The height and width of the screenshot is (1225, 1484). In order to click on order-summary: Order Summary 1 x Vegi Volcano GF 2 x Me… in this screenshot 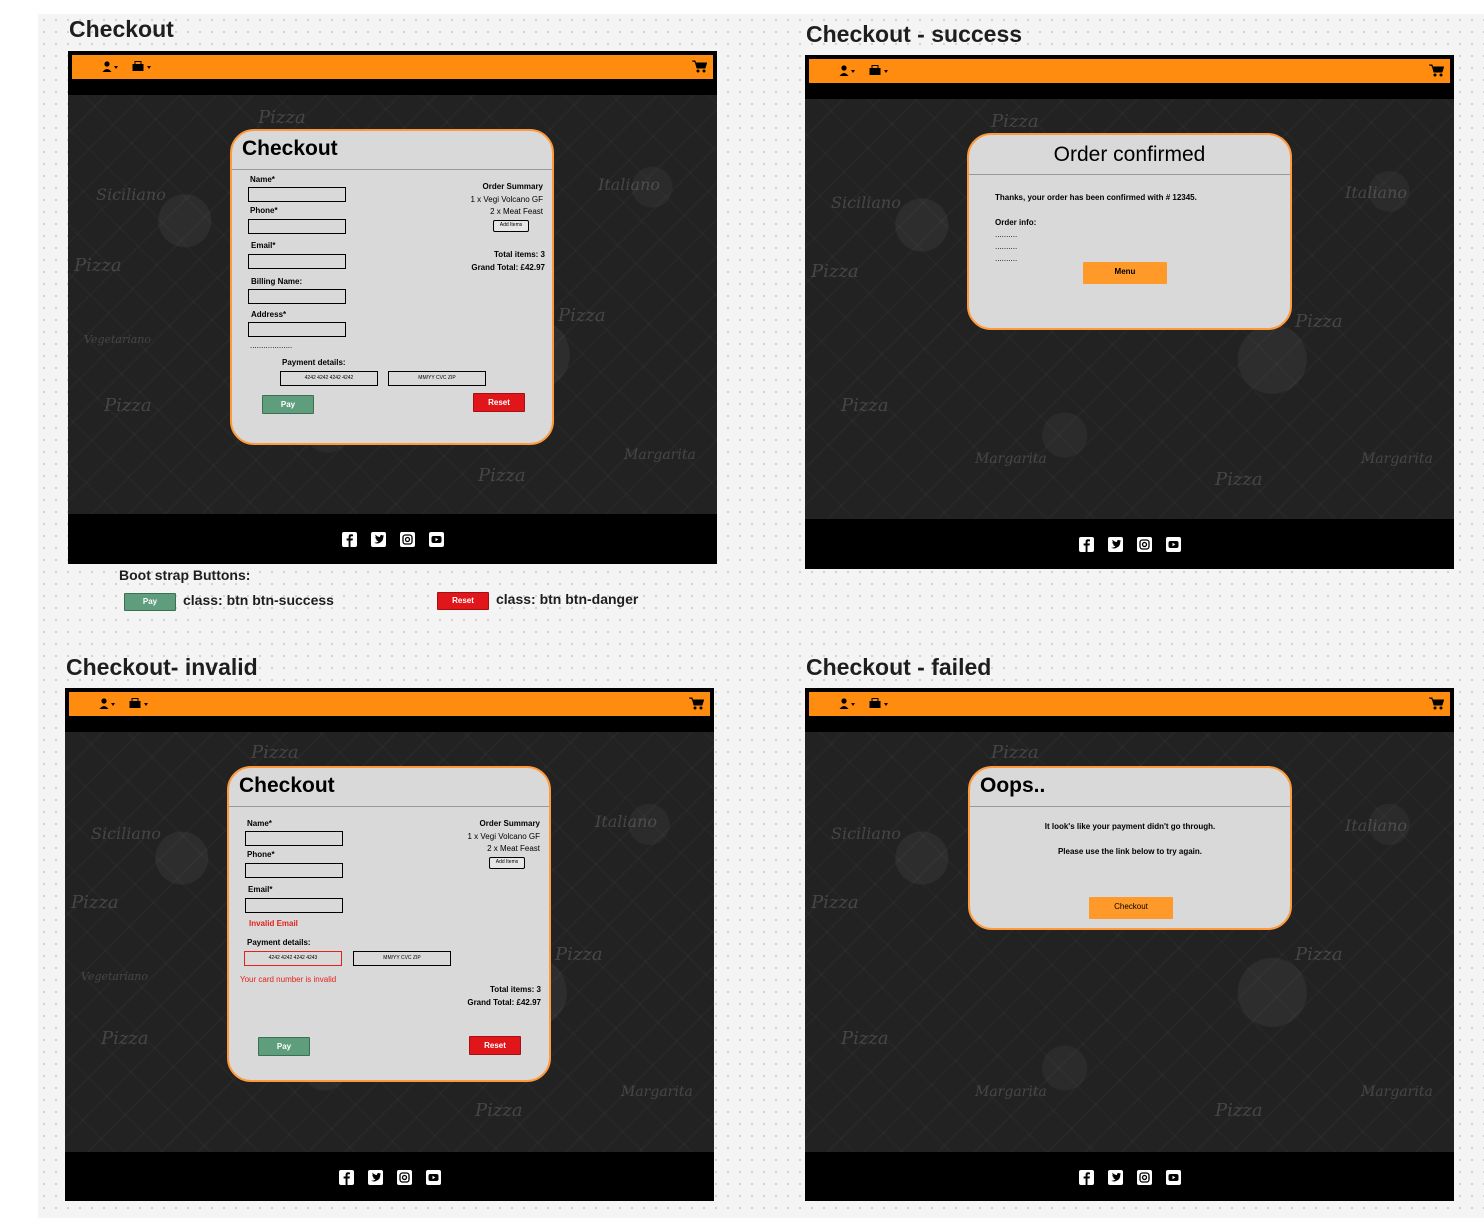, I will do `click(504, 837)`.